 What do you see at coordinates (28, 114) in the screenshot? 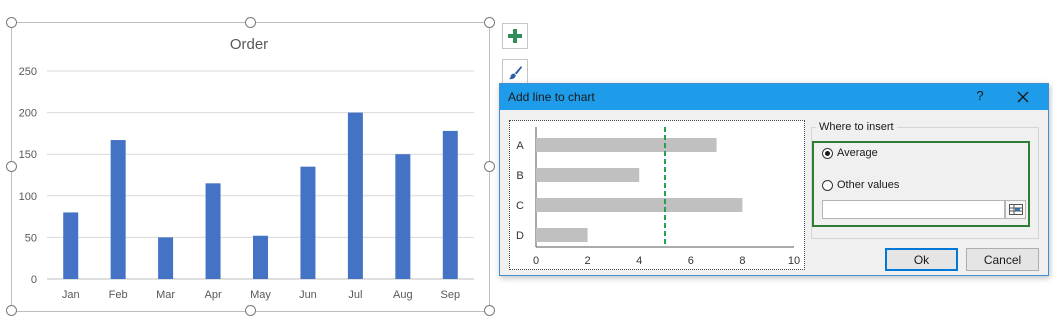
I see `y-tick-label: 200` at bounding box center [28, 114].